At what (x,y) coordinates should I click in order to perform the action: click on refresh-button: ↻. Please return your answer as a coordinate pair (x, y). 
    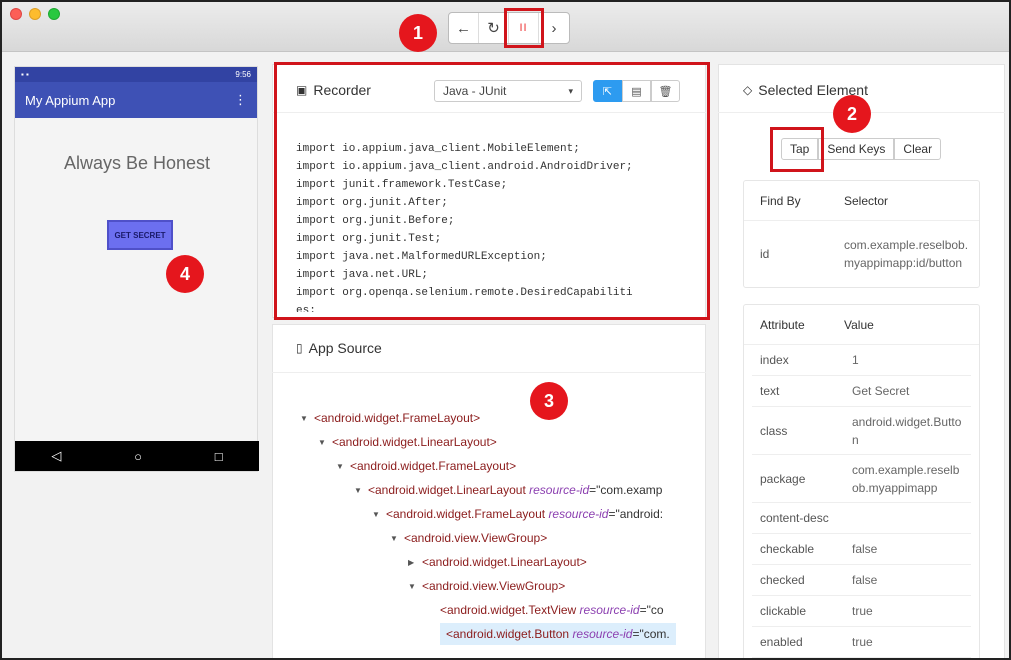
    Looking at the image, I should click on (494, 28).